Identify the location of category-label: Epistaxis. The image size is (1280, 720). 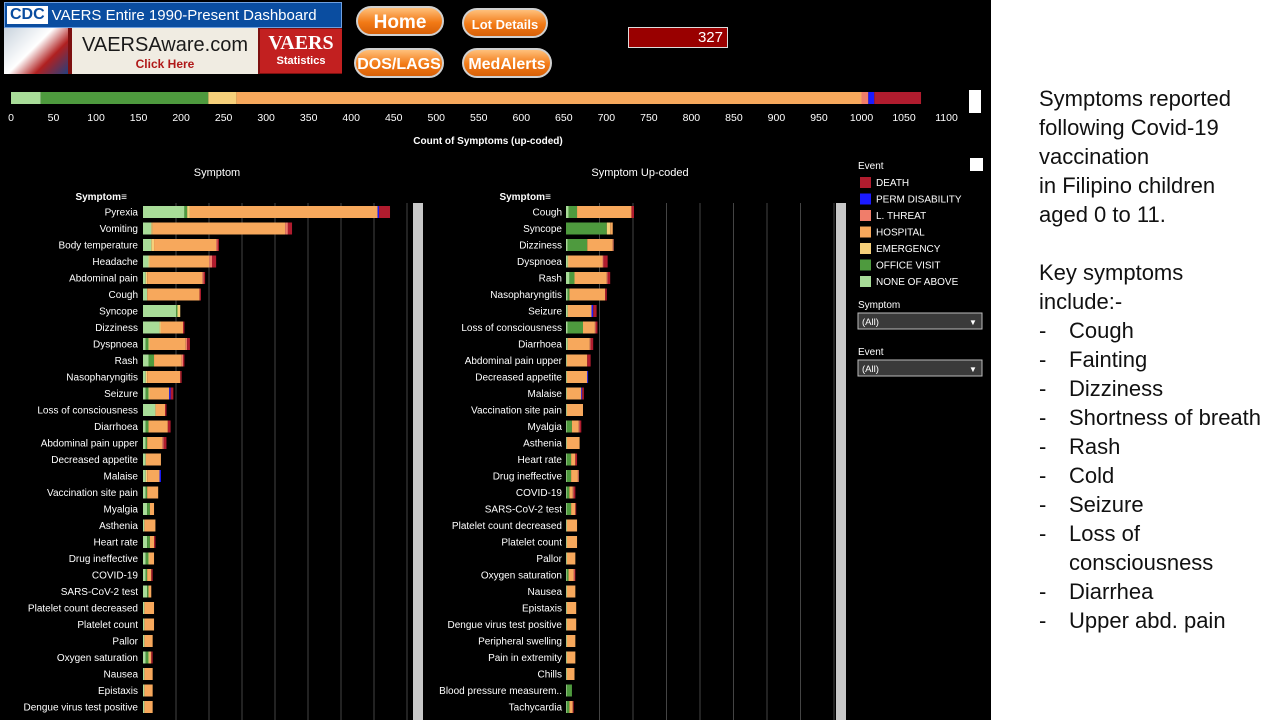
(542, 609).